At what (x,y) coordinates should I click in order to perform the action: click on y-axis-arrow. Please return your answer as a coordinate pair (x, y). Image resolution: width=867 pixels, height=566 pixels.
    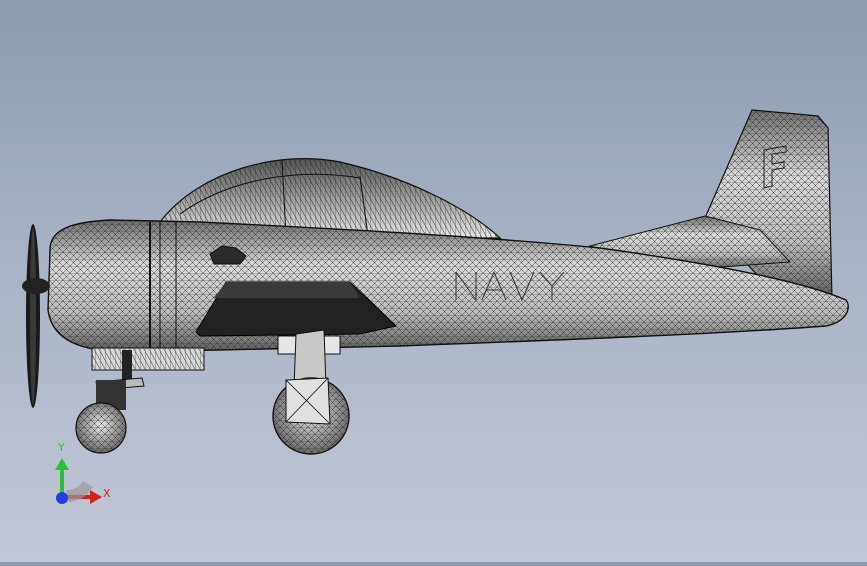
    Looking at the image, I should click on (62, 464).